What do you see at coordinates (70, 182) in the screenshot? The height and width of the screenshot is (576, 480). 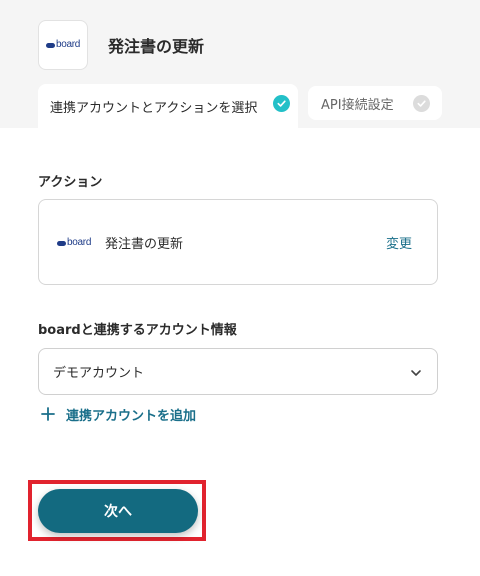 I see `action-section-label: アクション` at bounding box center [70, 182].